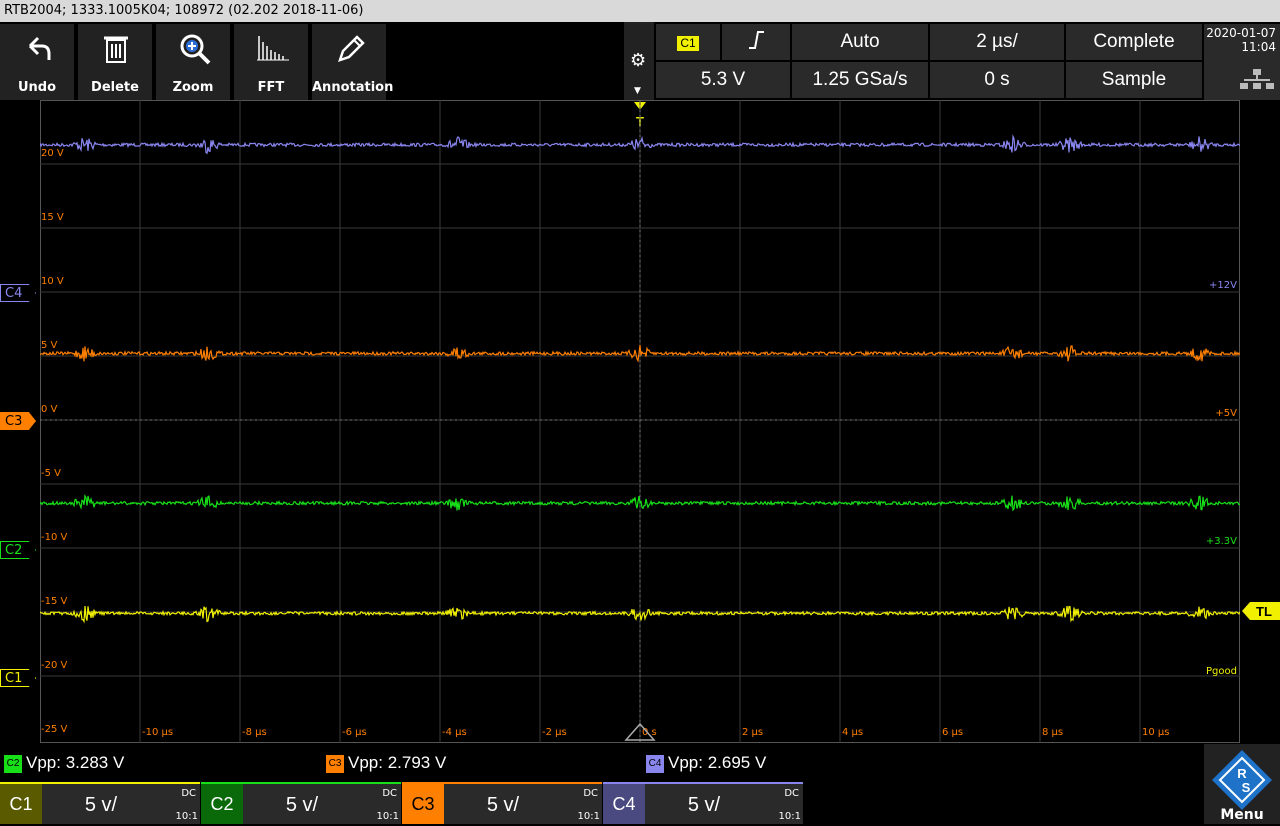 Image resolution: width=1280 pixels, height=826 pixels. What do you see at coordinates (1257, 79) in the screenshot?
I see `network-icon` at bounding box center [1257, 79].